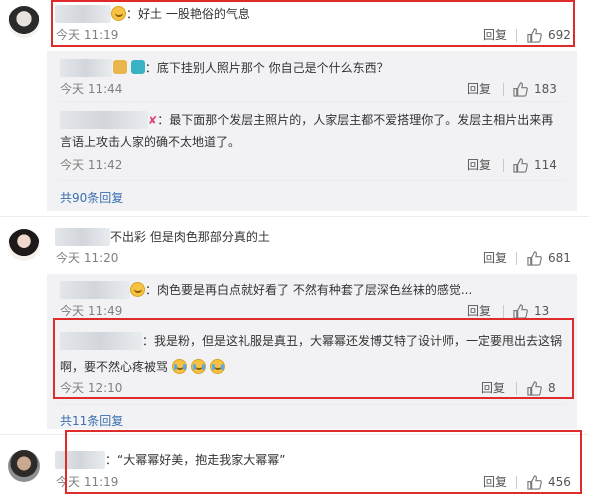 The height and width of the screenshot is (498, 589). I want to click on like-count: 13, so click(542, 311).